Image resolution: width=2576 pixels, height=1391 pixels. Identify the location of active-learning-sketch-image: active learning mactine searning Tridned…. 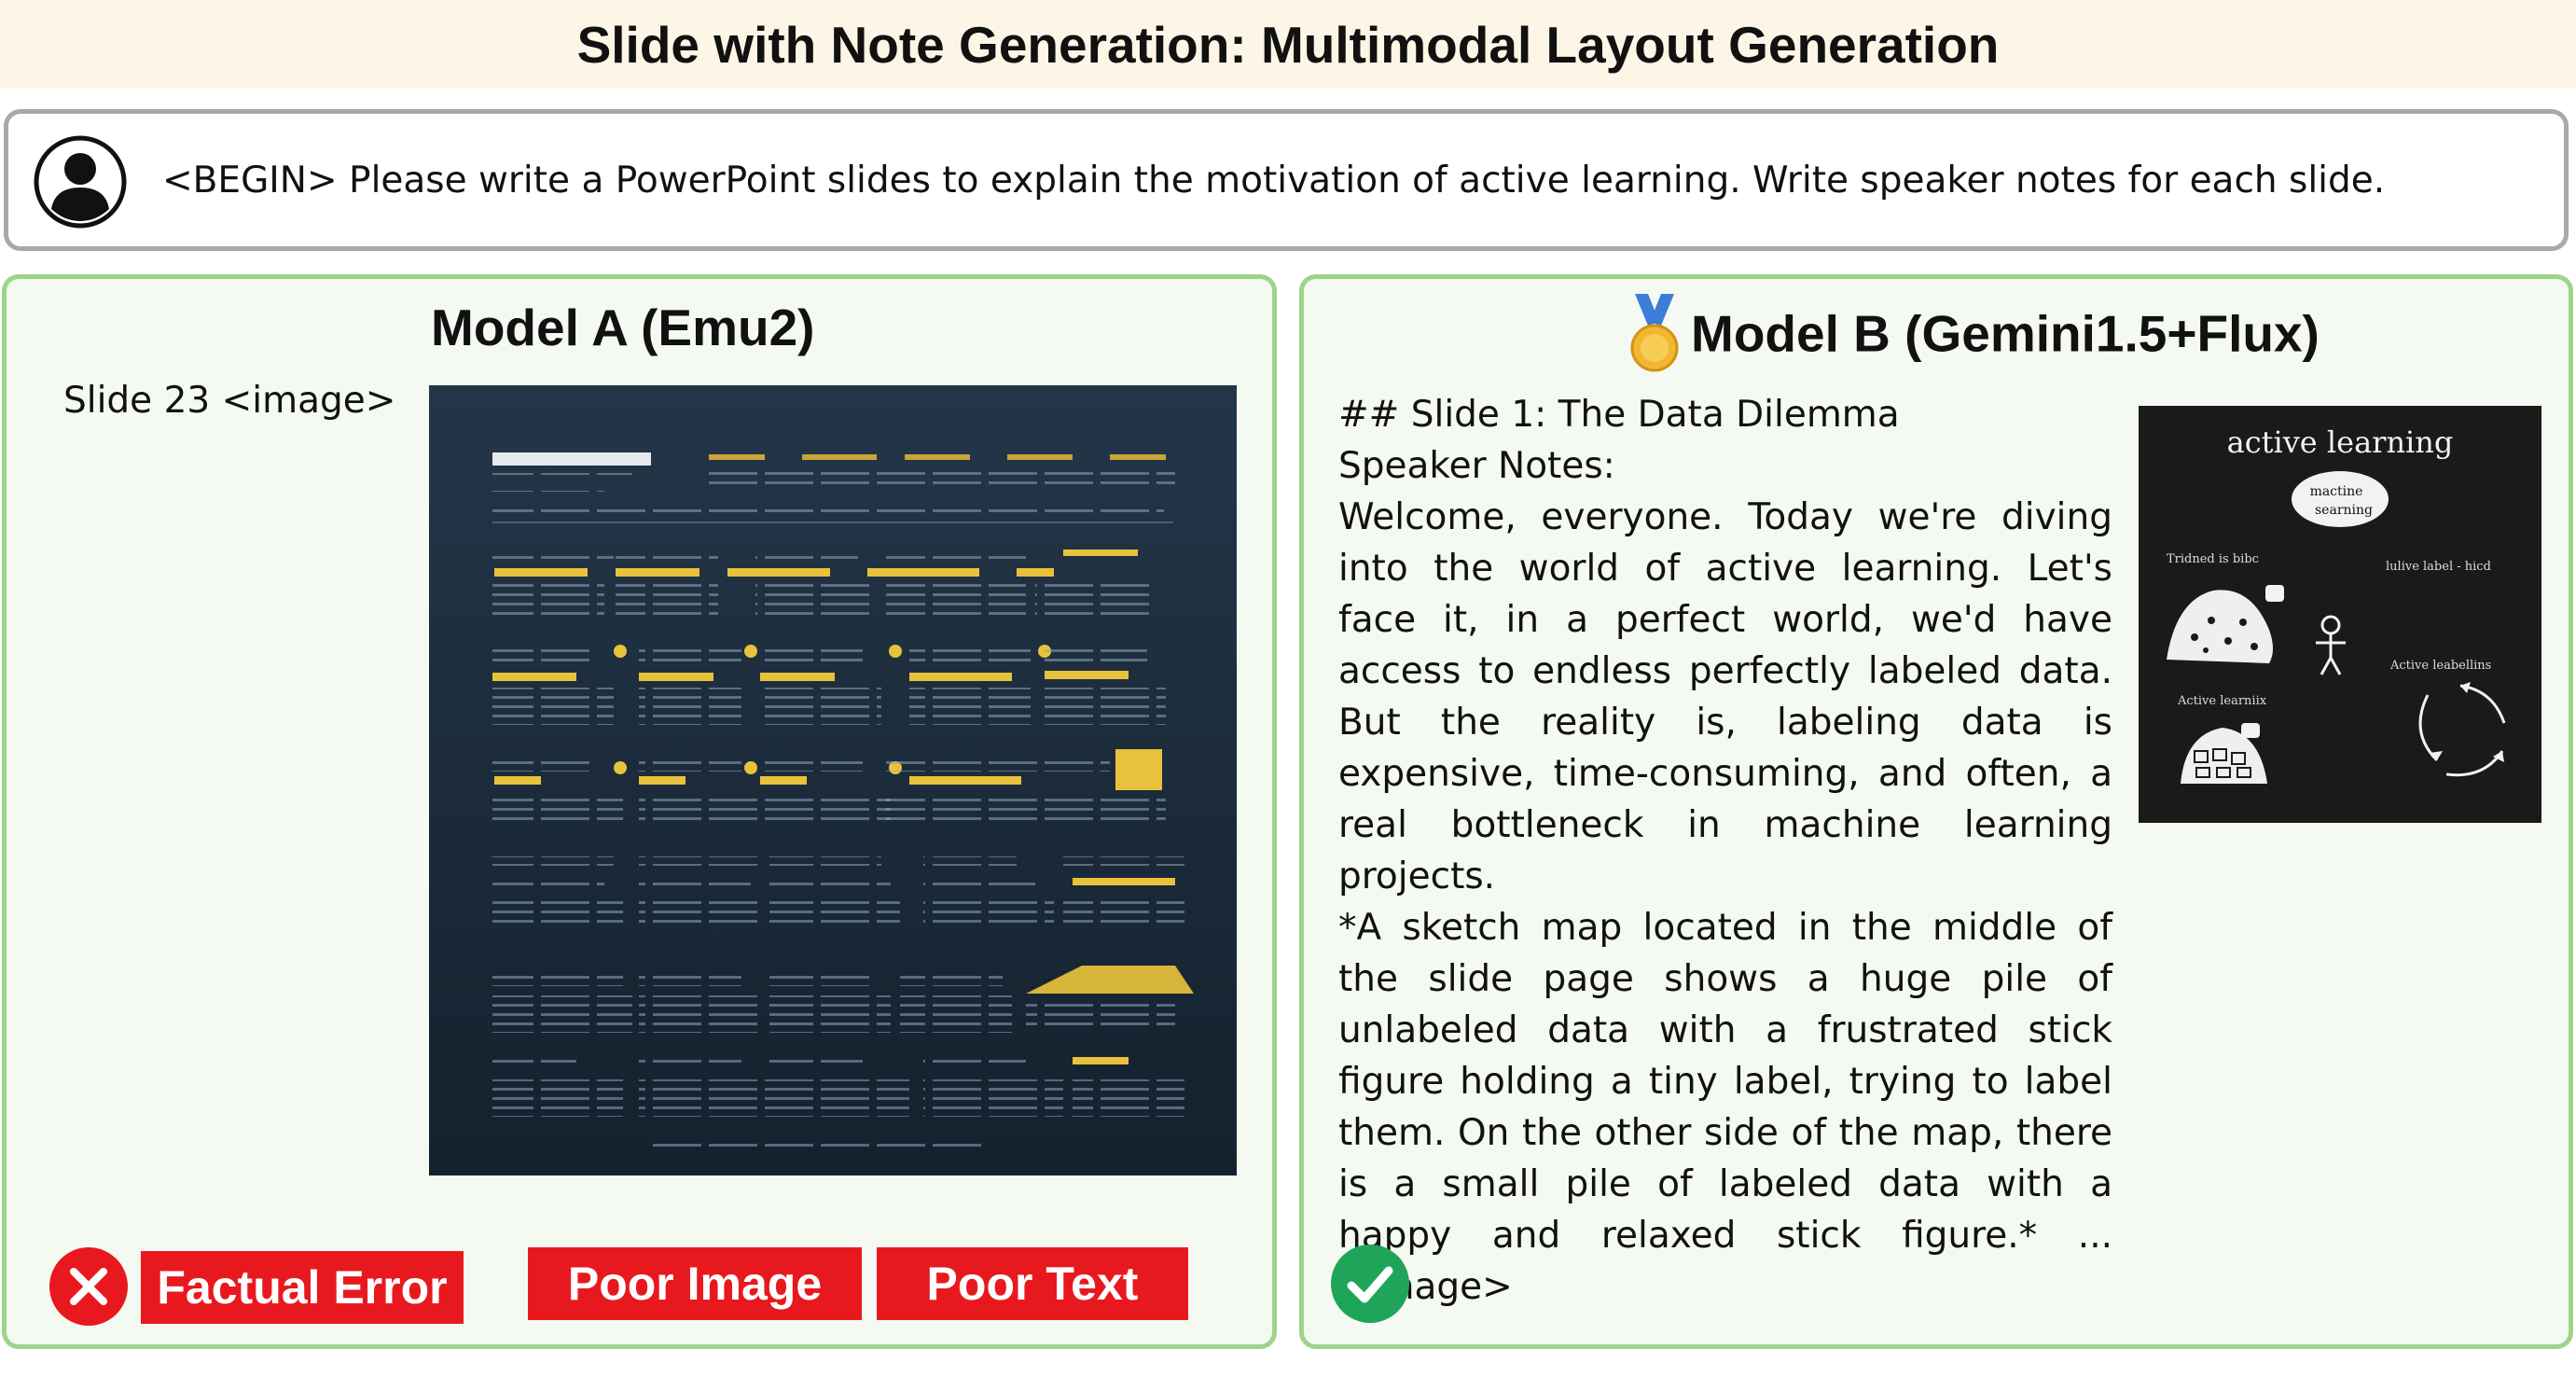
(2340, 614).